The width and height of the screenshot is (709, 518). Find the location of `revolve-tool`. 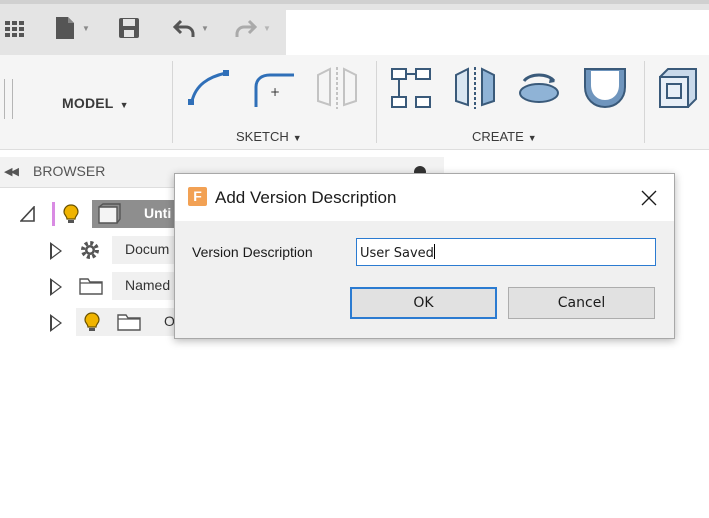

revolve-tool is located at coordinates (539, 88).